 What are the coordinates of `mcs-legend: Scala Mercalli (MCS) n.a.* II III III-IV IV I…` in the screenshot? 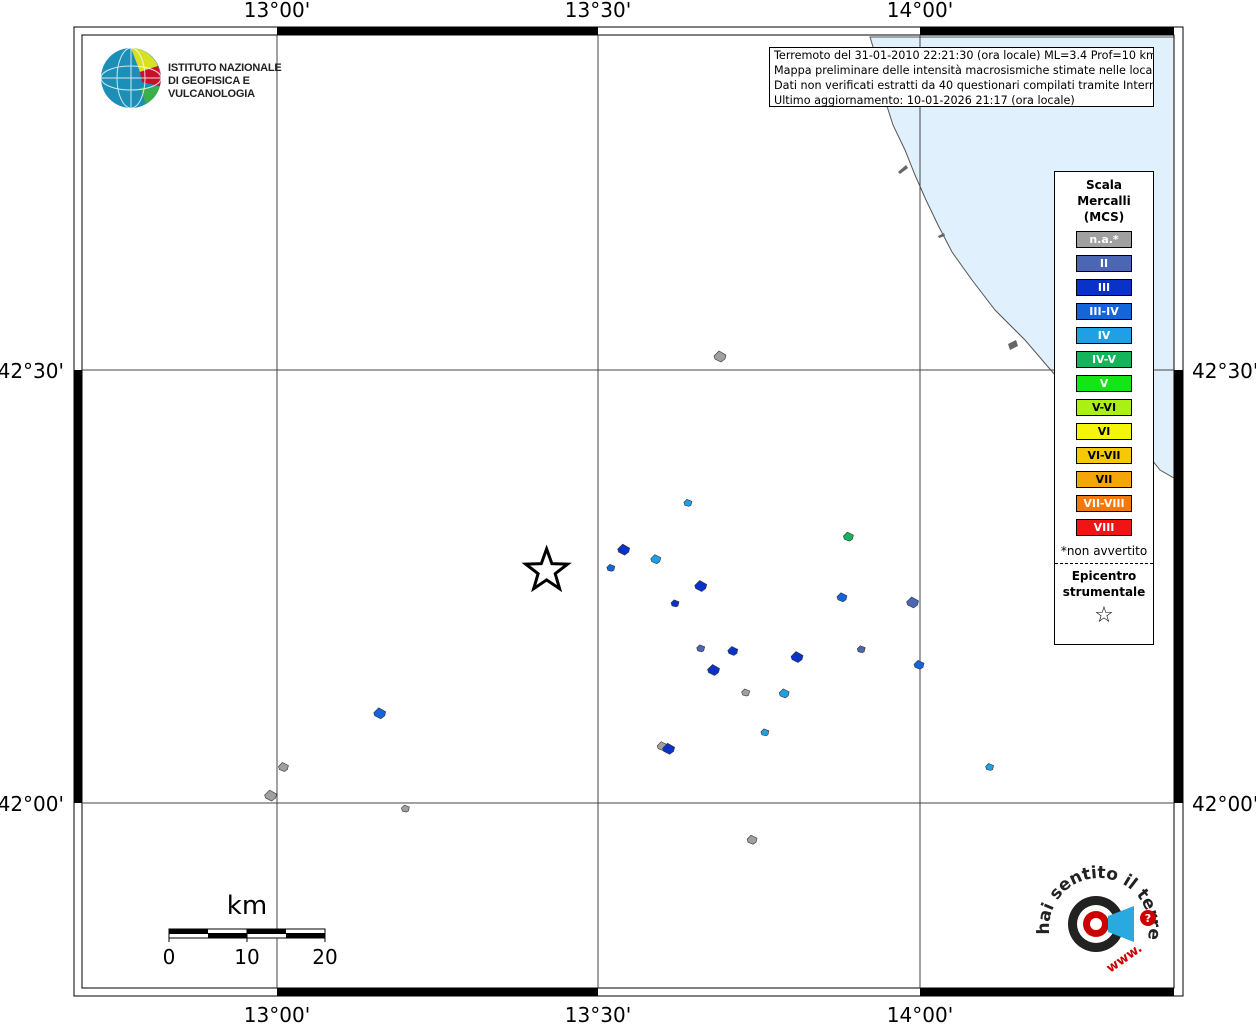 It's located at (1104, 408).